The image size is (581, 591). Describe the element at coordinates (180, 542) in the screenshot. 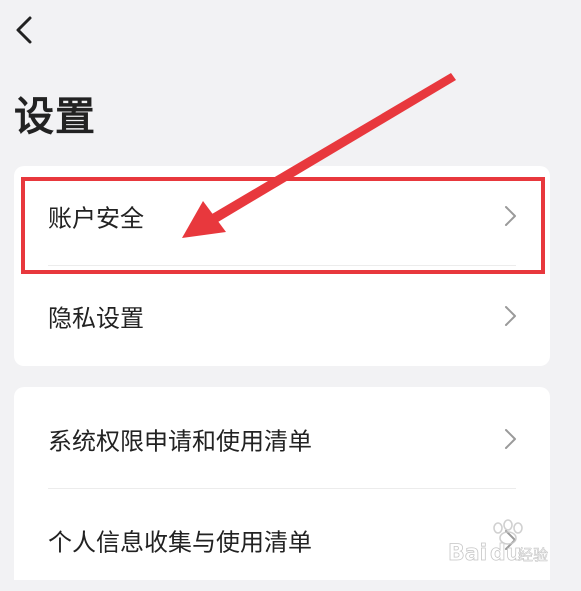

I see `settings-item-label: 个人信息收集与使用清单` at that location.